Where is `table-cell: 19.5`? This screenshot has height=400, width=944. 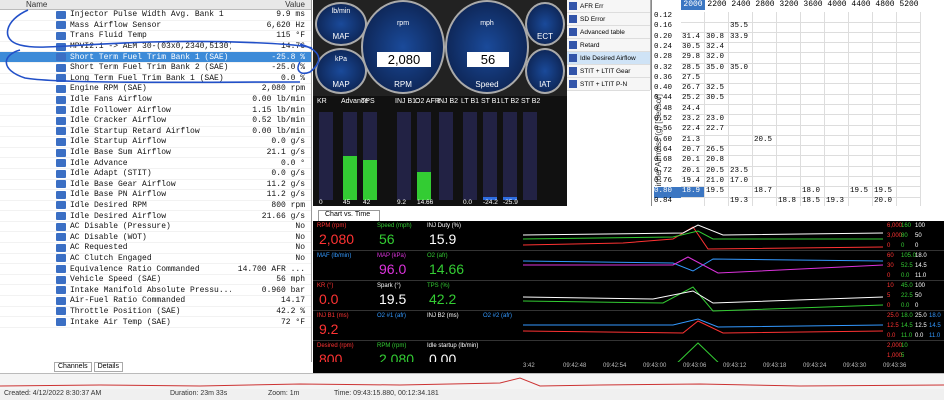 table-cell: 19.5 is located at coordinates (861, 192).